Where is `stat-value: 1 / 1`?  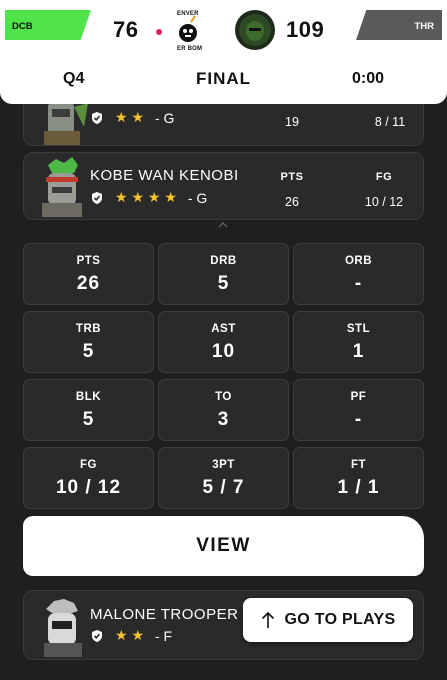
stat-value: 1 / 1 is located at coordinates (358, 487).